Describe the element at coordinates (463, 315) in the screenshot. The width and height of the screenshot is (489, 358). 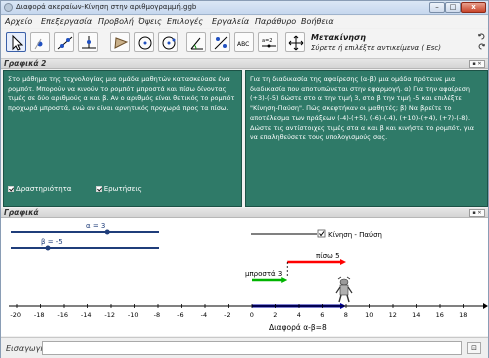
I see `axis-tick-label: 18` at that location.